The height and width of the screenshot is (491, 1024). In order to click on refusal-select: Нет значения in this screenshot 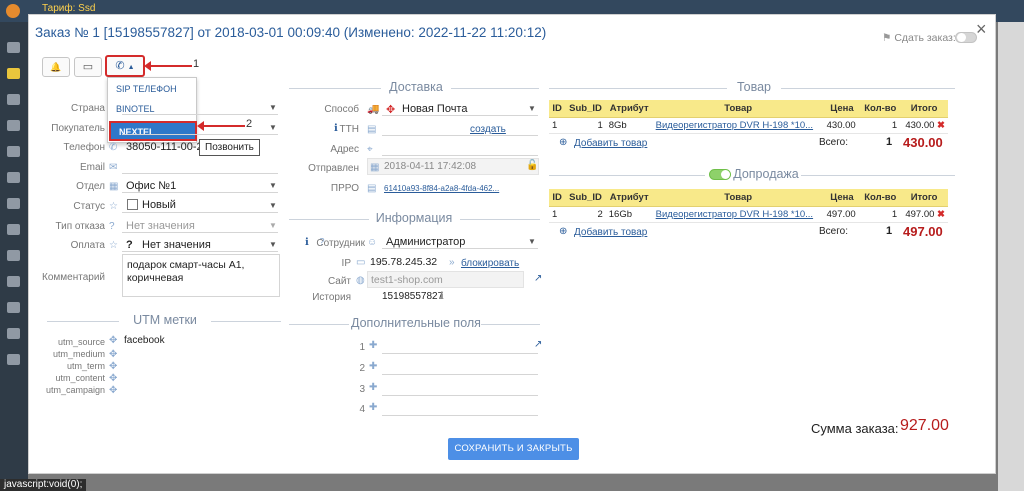, I will do `click(160, 226)`.